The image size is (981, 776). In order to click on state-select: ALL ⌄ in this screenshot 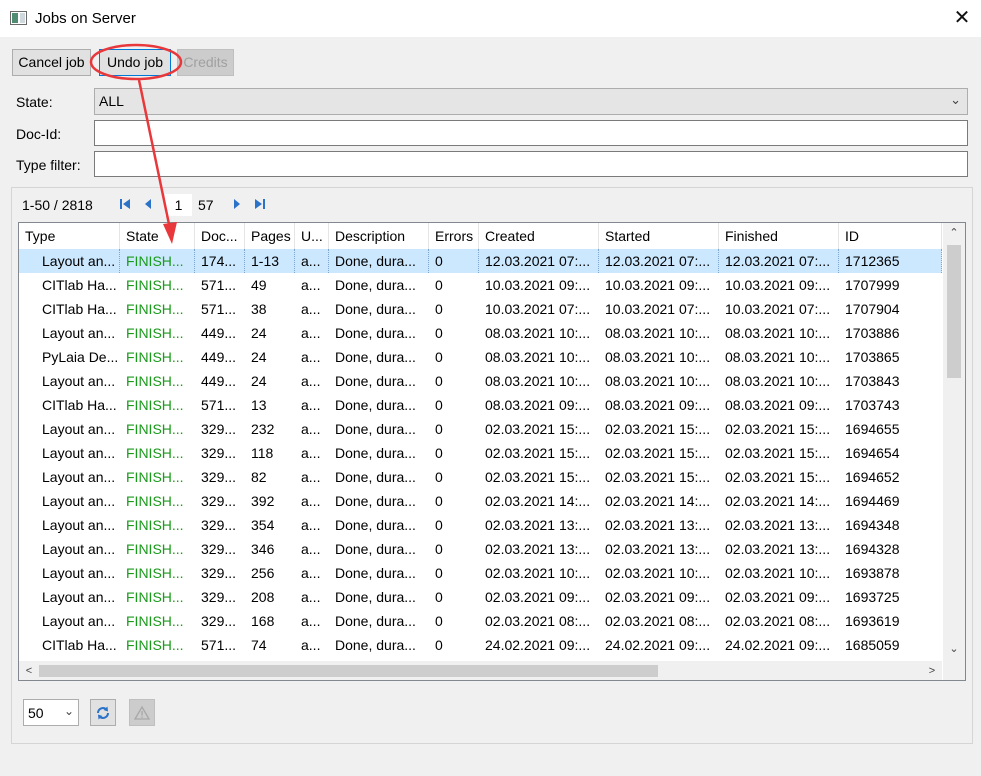, I will do `click(531, 101)`.